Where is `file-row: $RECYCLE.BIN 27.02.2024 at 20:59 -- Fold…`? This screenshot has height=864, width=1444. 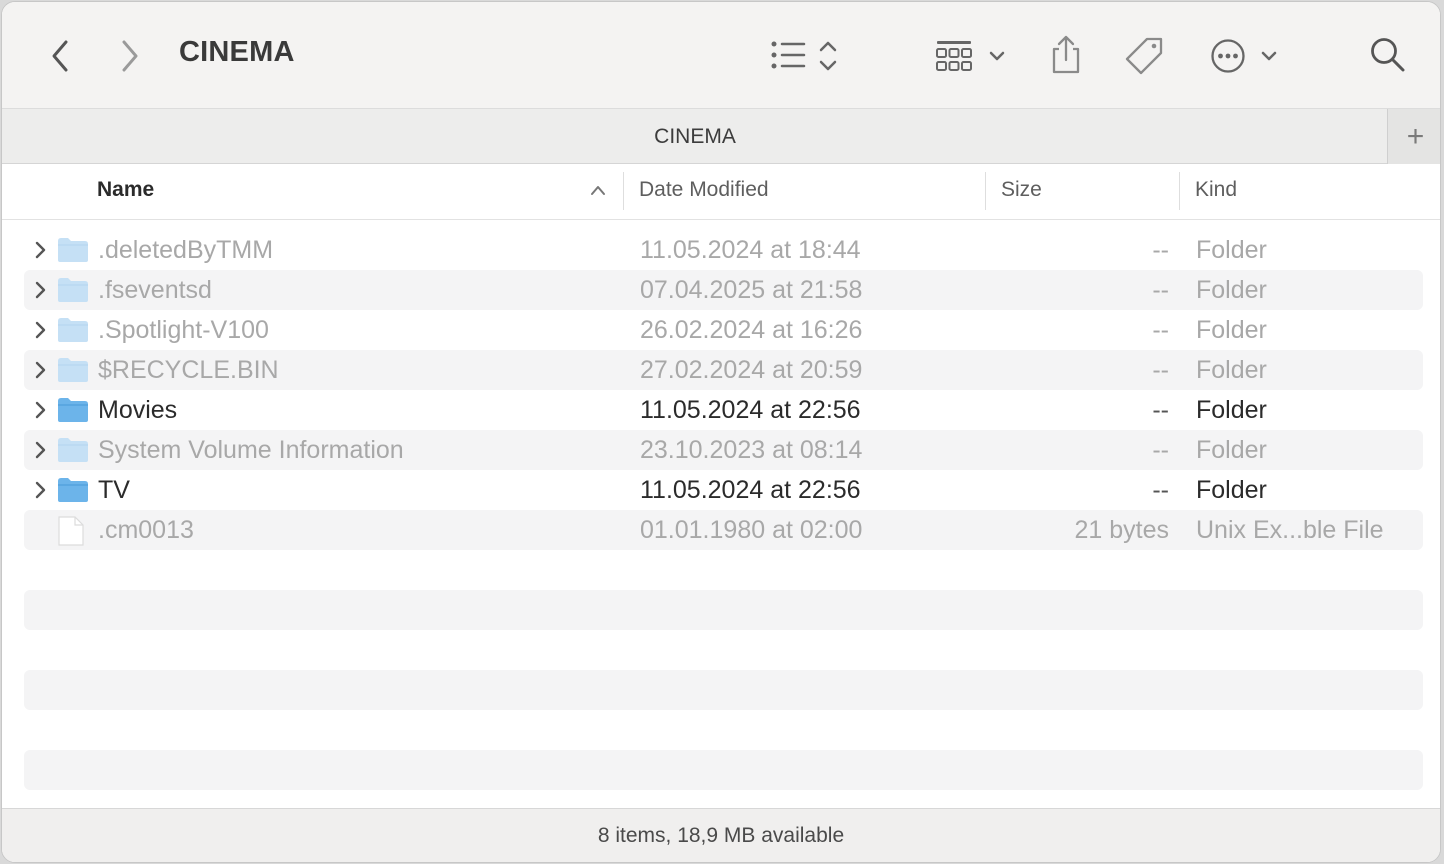 file-row: $RECYCLE.BIN 27.02.2024 at 20:59 -- Fold… is located at coordinates (723, 370).